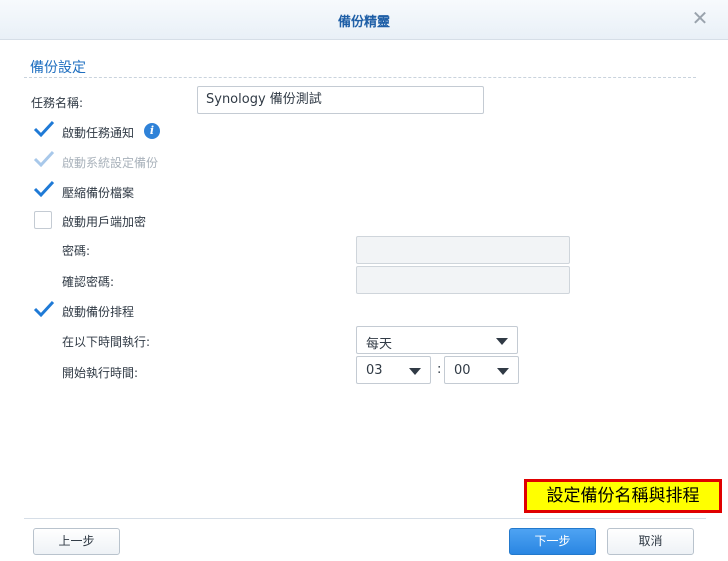  I want to click on hour-value: 03, so click(374, 370).